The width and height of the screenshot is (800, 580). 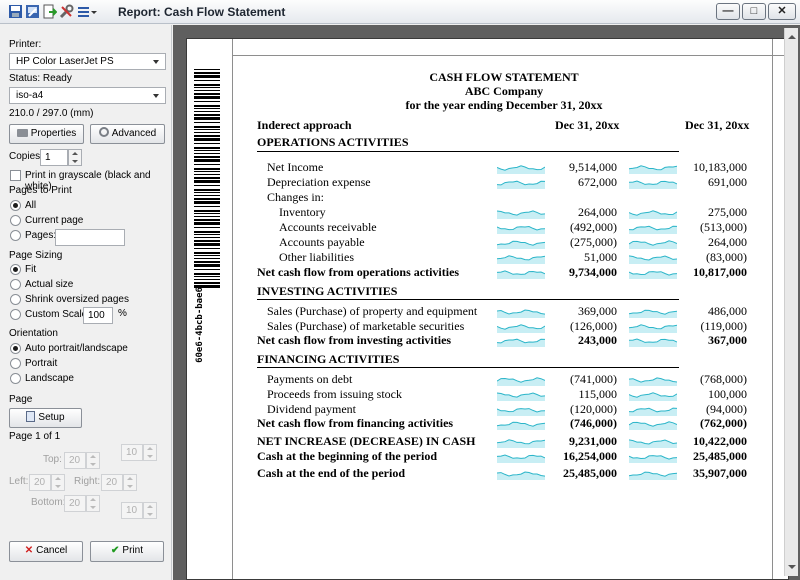 I want to click on row-value: 264,000, so click(x=597, y=212).